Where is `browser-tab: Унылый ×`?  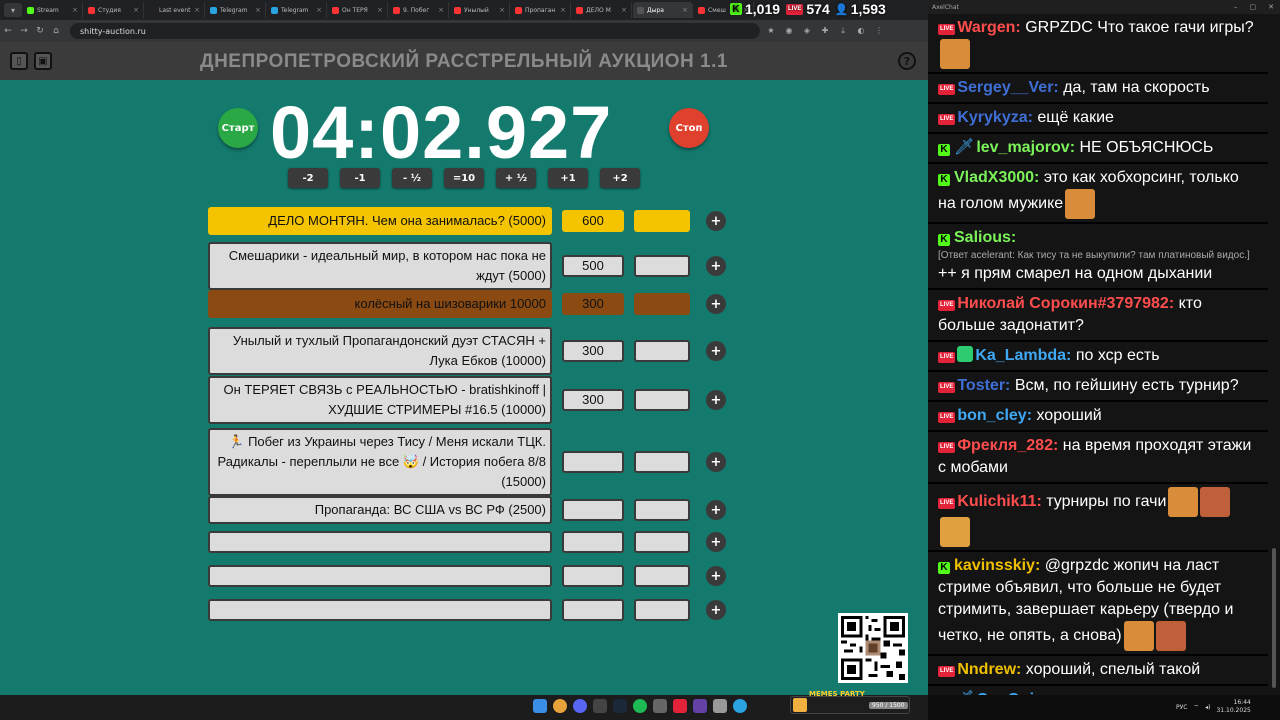 browser-tab: Унылый × is located at coordinates (480, 10).